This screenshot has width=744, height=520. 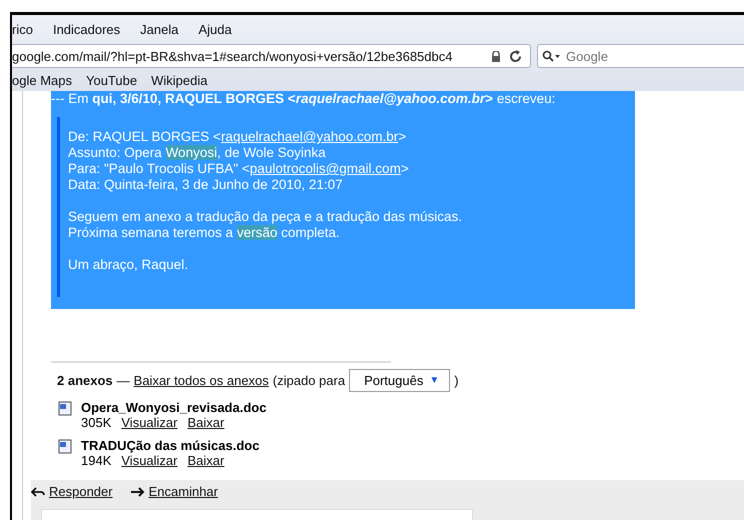 What do you see at coordinates (399, 380) in the screenshot?
I see `language-select: Português ▼` at bounding box center [399, 380].